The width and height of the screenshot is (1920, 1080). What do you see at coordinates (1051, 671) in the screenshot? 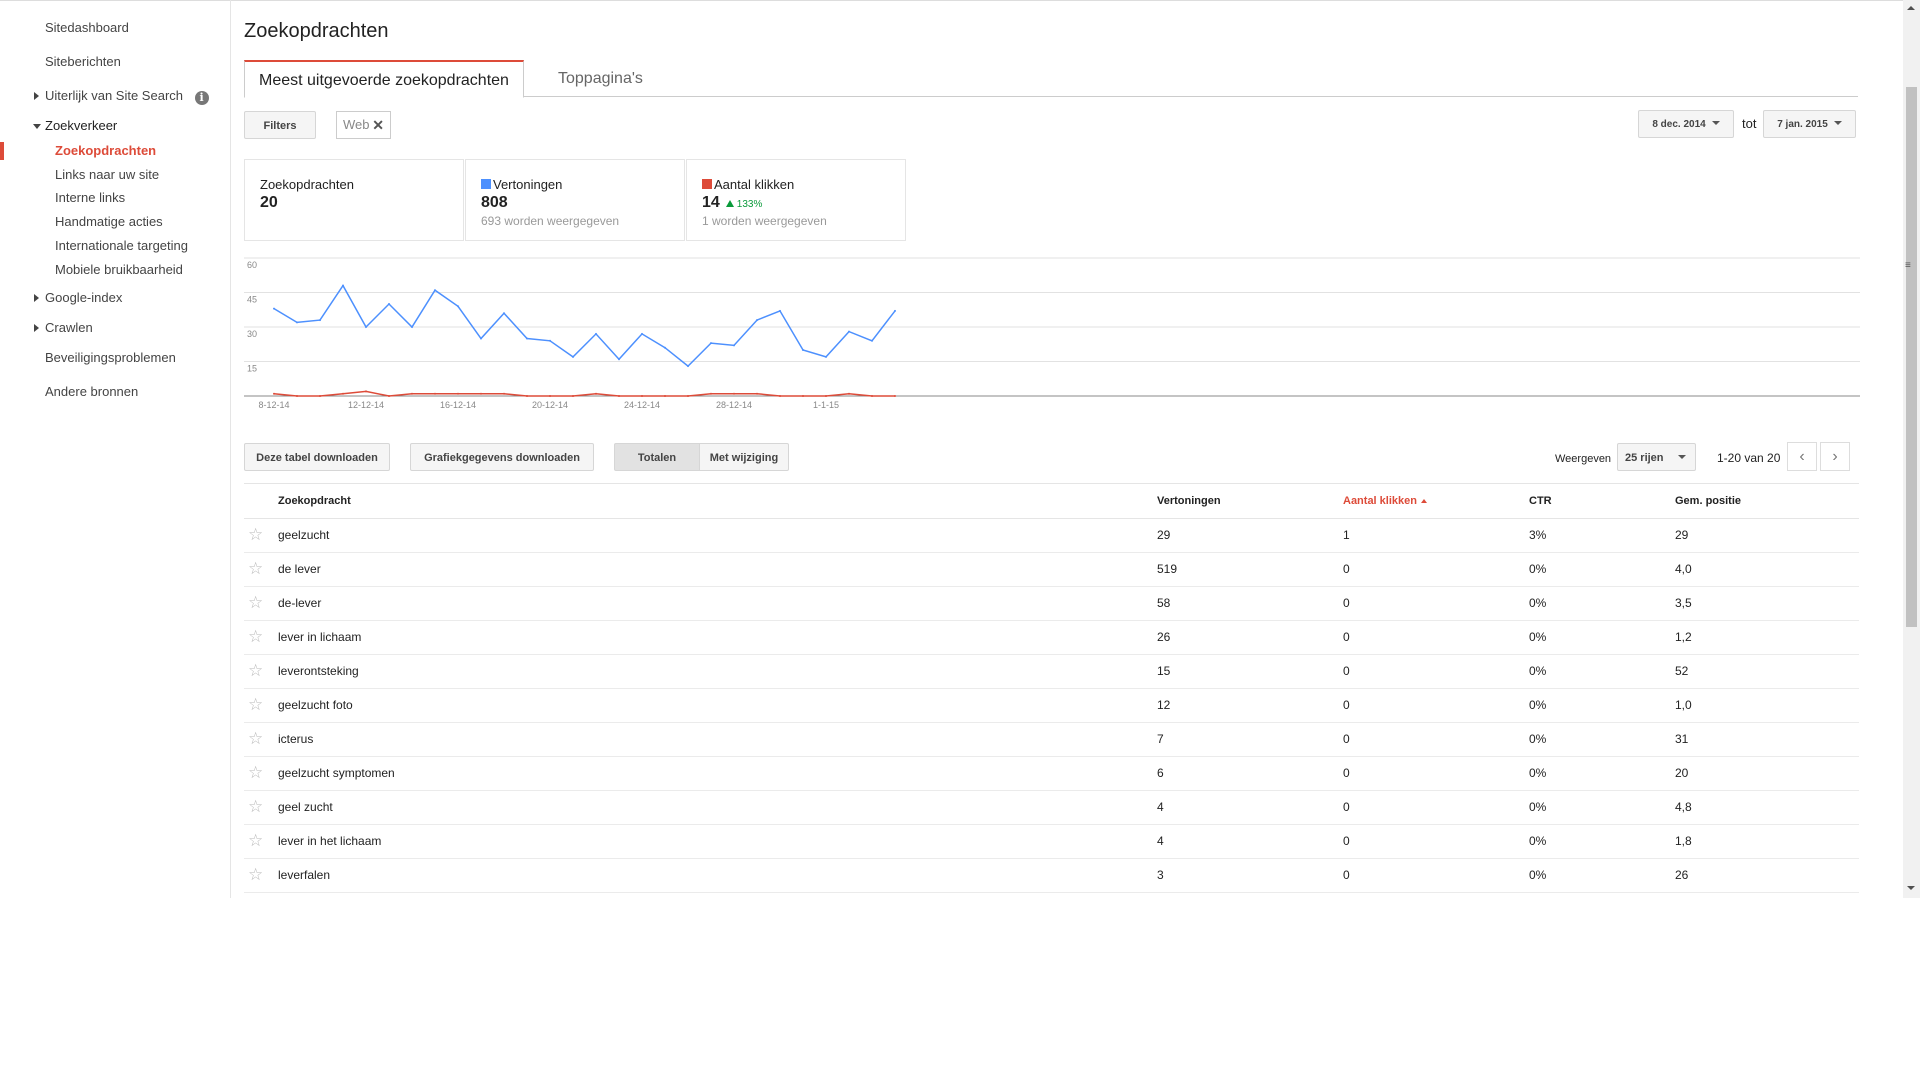
I see `table-row: ☆ leverontsteking 15 0 0% 52` at bounding box center [1051, 671].